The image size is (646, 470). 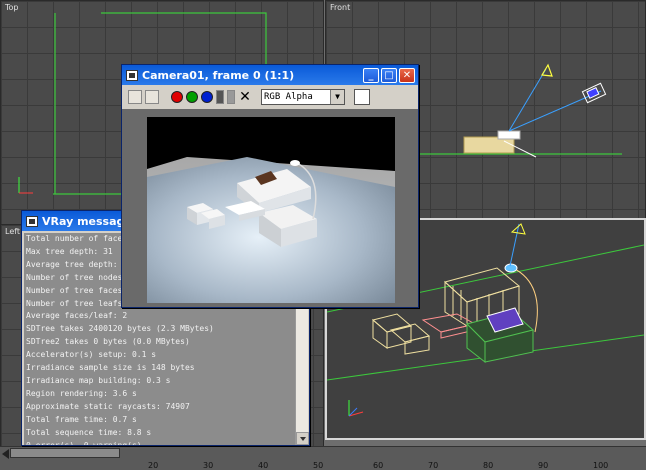 I want to click on timeline-tick: 20, so click(x=153, y=465).